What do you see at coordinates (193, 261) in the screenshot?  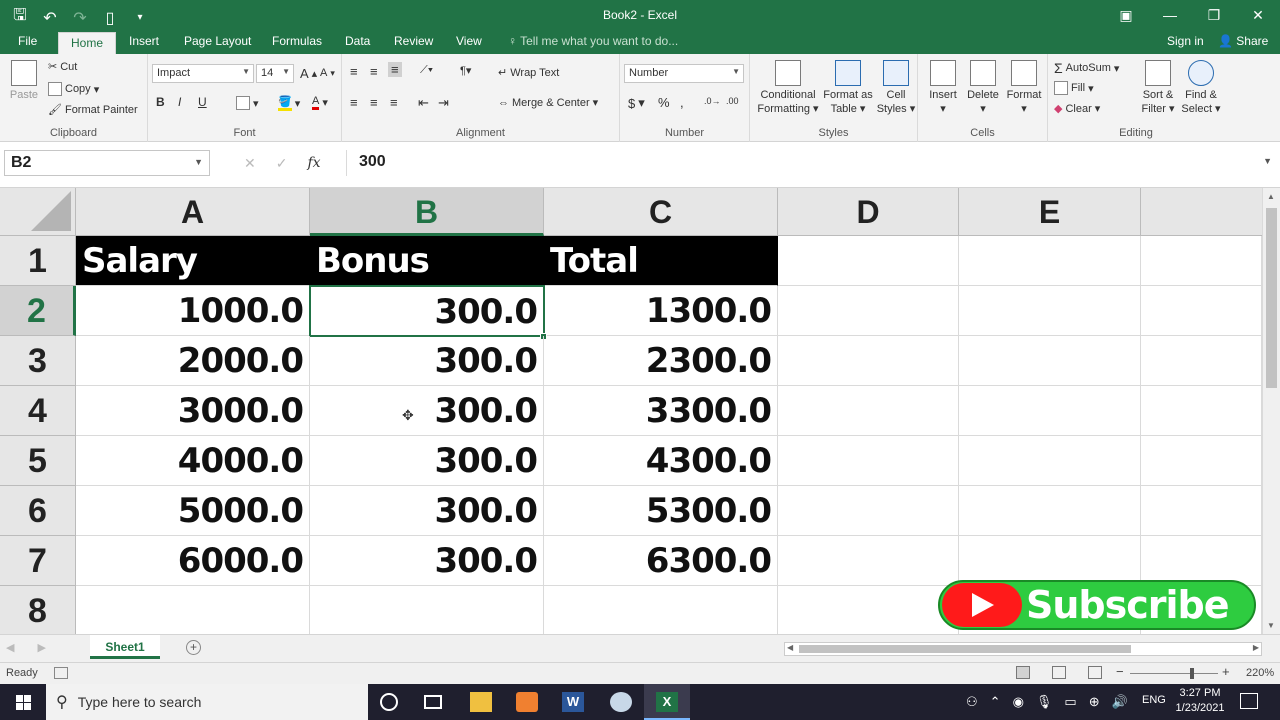 I see `cell-a1: Salary` at bounding box center [193, 261].